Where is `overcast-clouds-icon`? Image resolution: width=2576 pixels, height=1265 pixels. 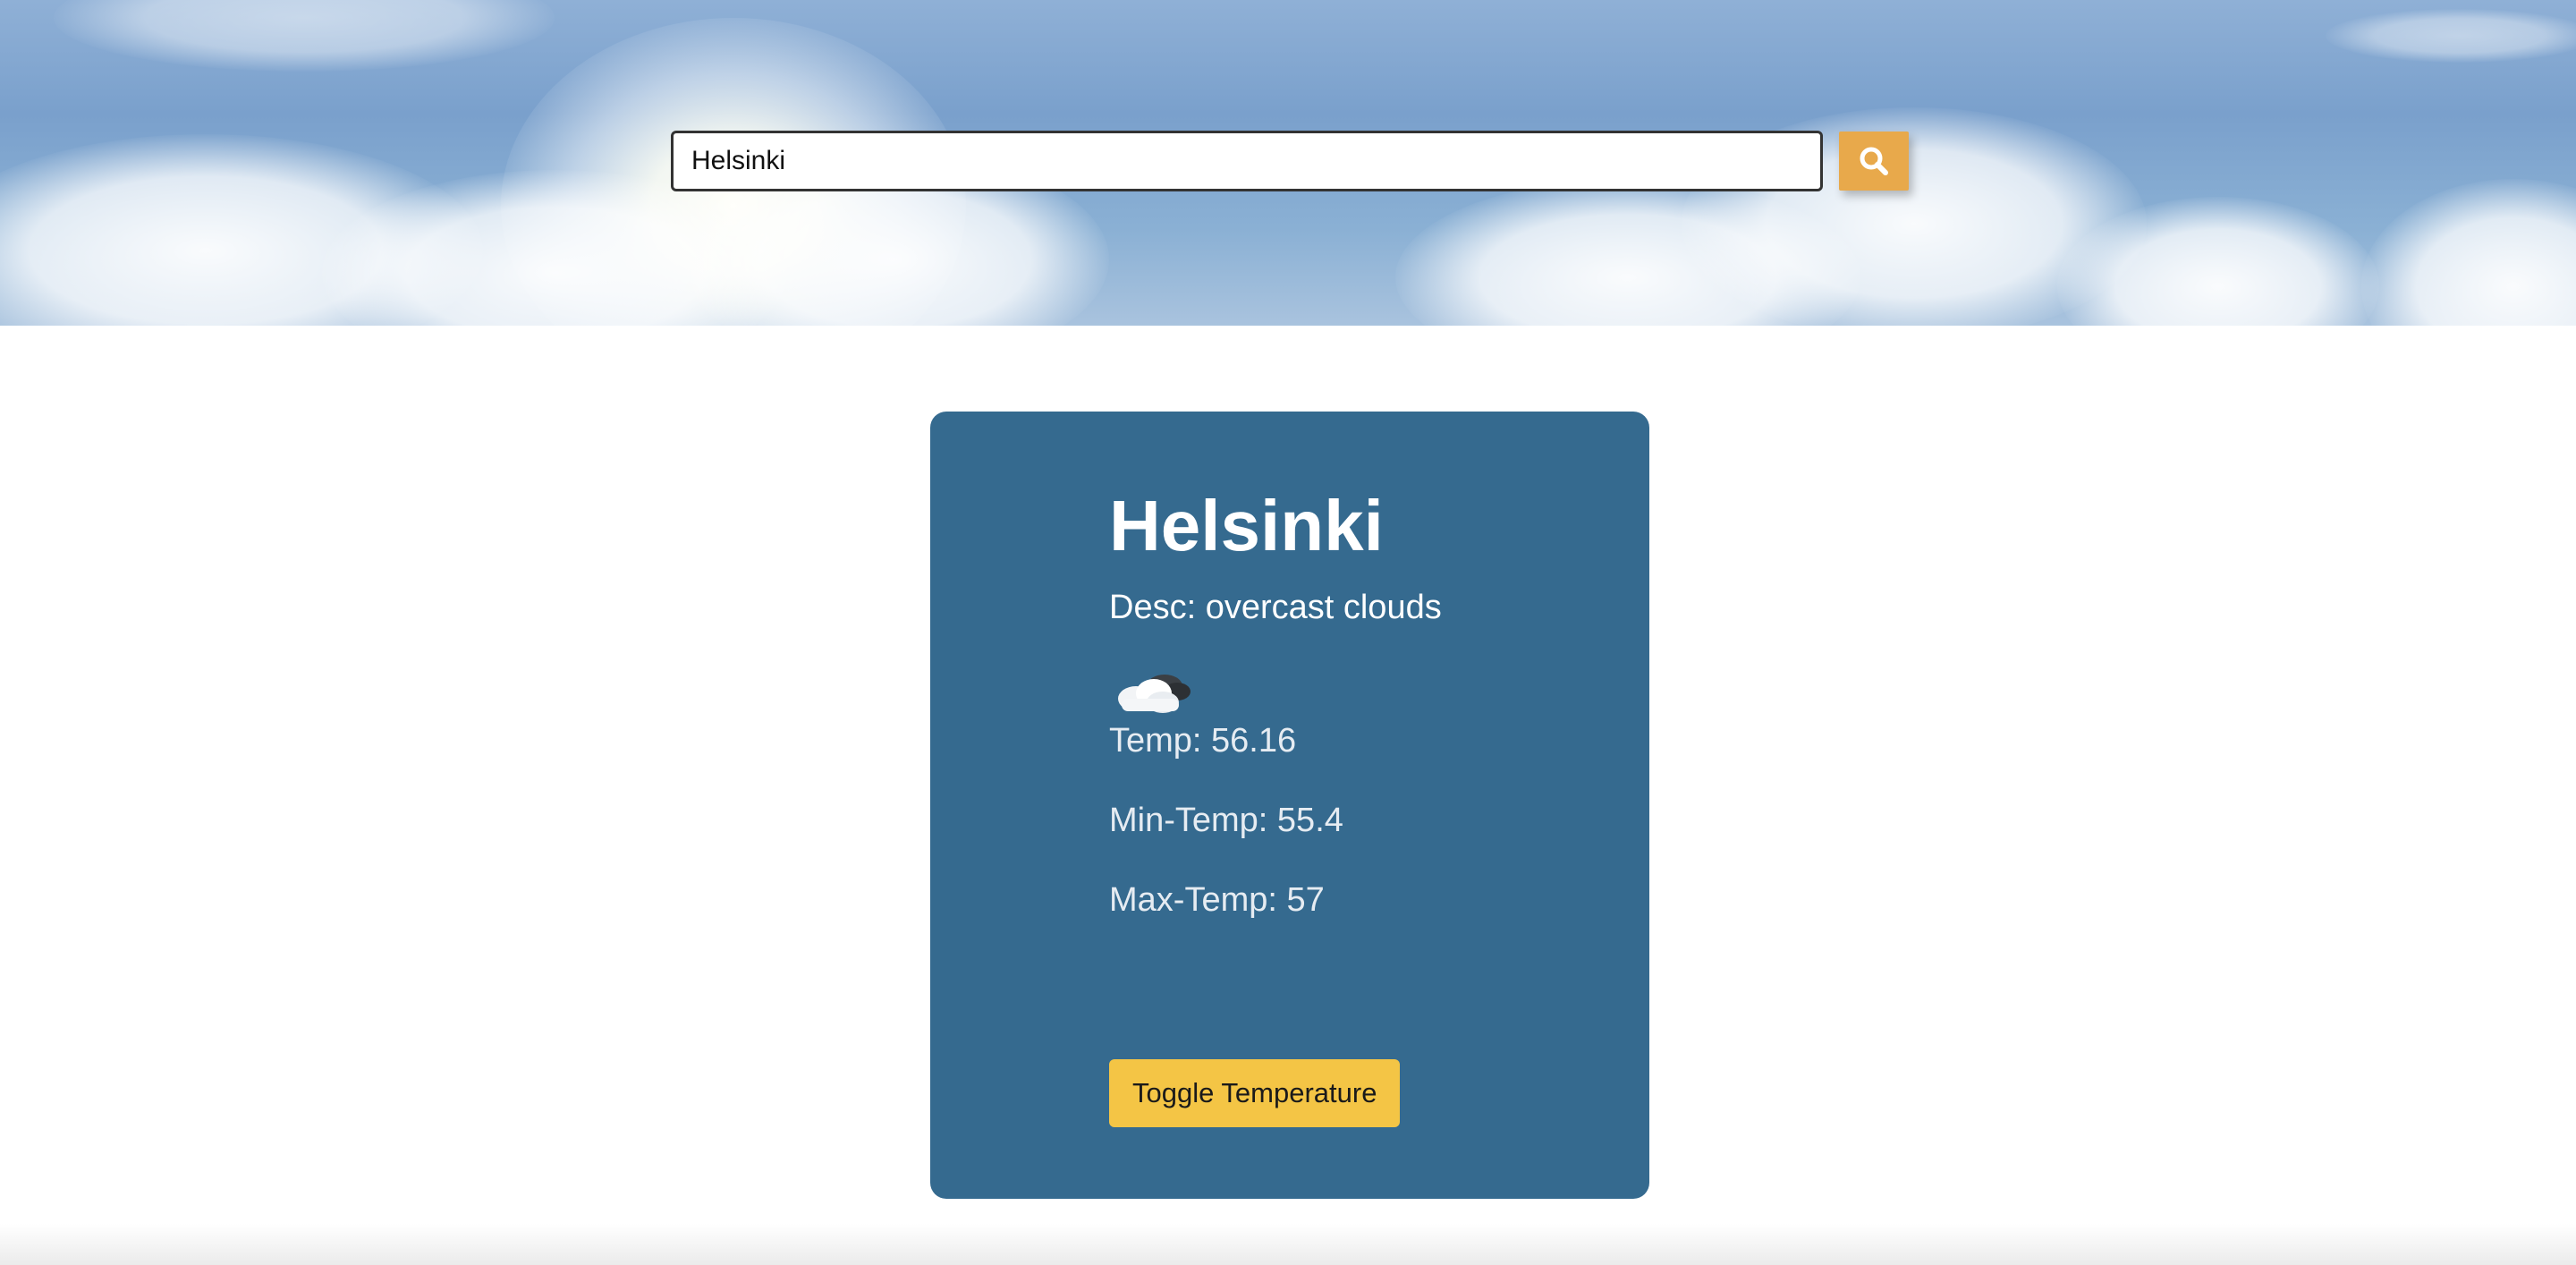 overcast-clouds-icon is located at coordinates (1154, 690).